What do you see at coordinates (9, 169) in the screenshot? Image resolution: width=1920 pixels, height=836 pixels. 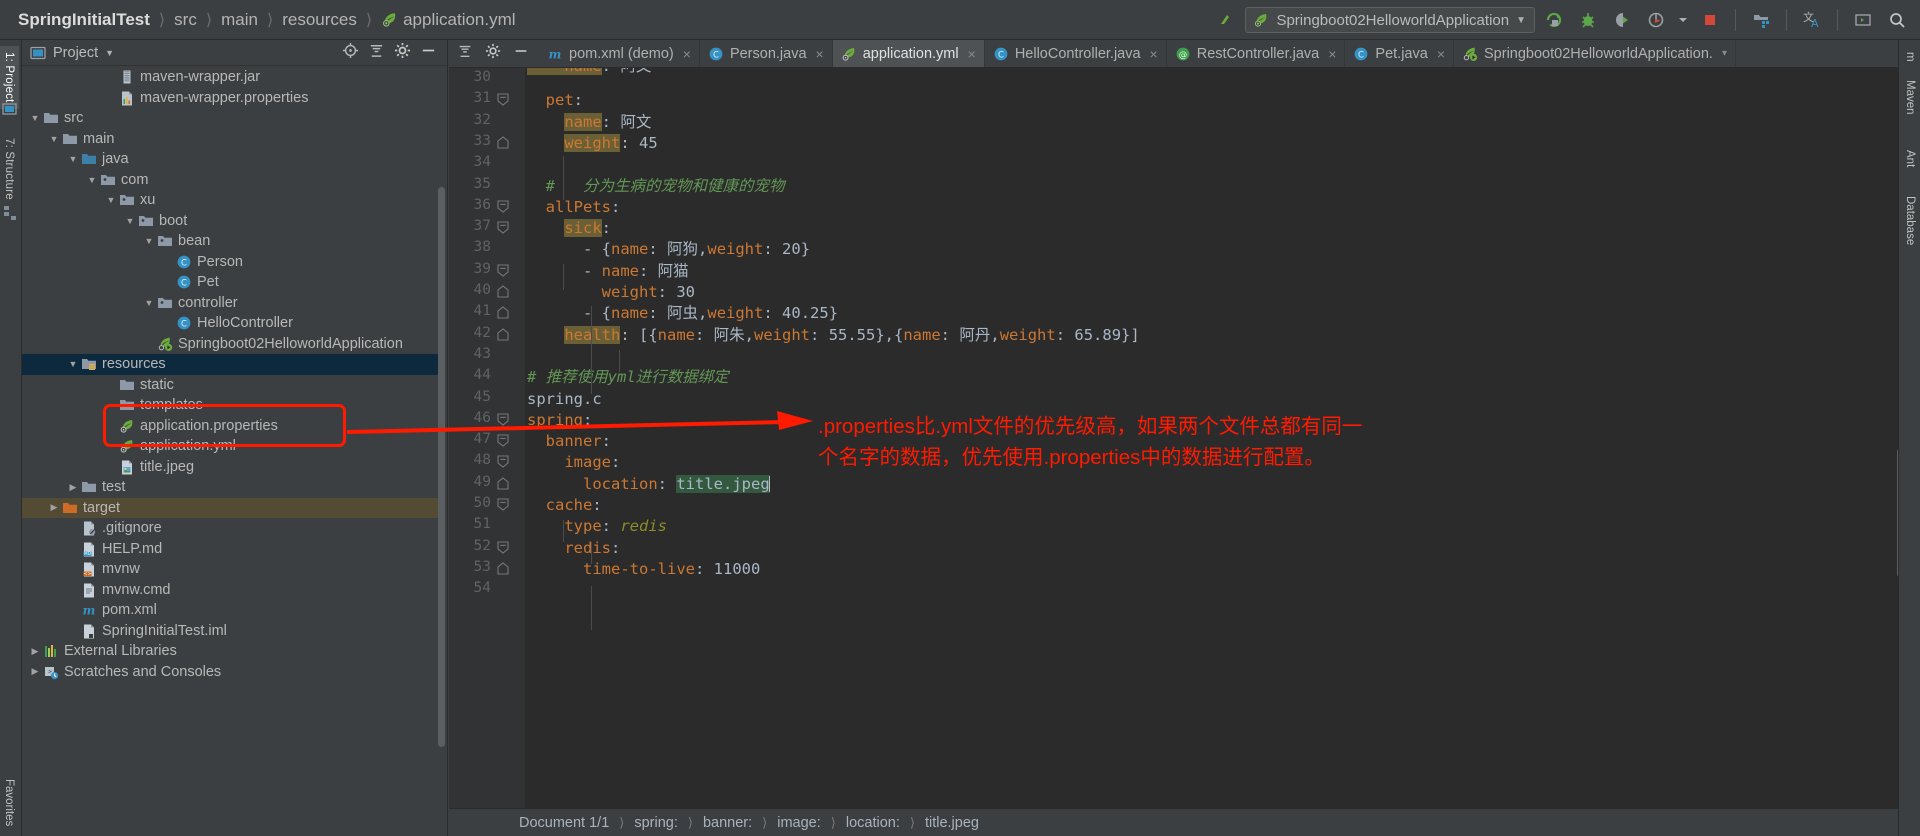 I see `sidebar-item-structure-tab: 7: Structure` at bounding box center [9, 169].